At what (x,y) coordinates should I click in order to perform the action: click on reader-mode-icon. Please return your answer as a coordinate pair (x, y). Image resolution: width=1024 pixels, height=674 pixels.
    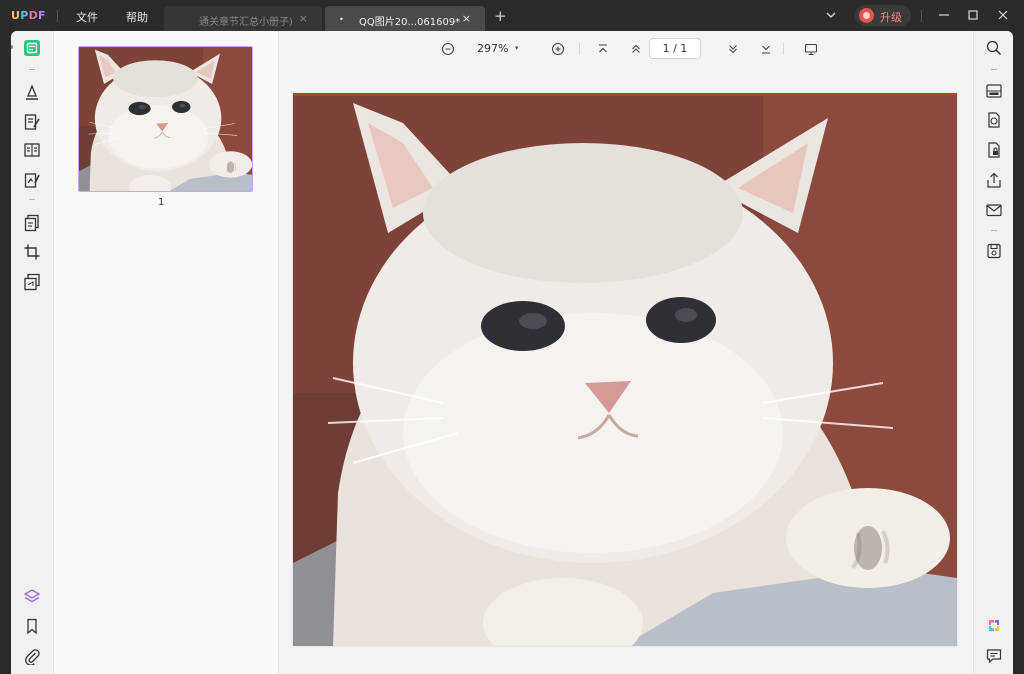
    Looking at the image, I should click on (32, 48).